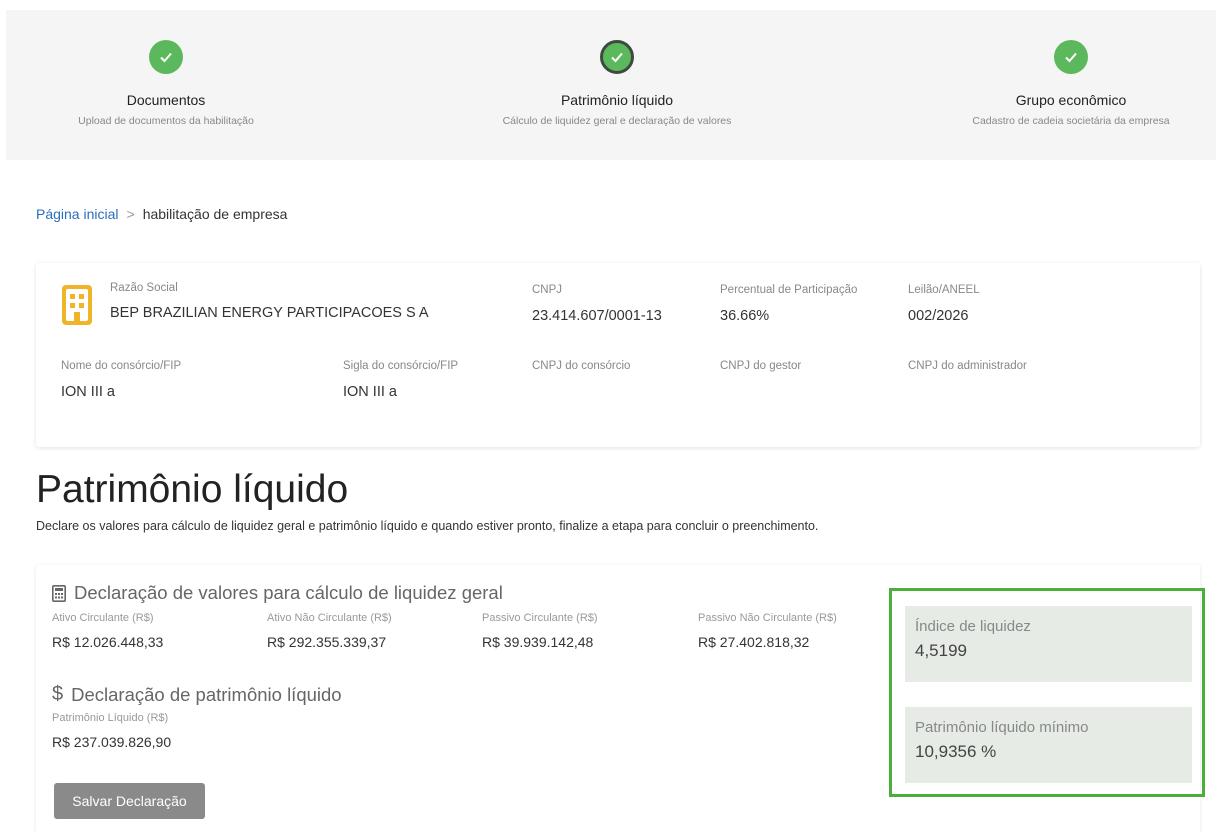 Image resolution: width=1216 pixels, height=832 pixels. What do you see at coordinates (956, 751) in the screenshot?
I see `kpi-value: 10,9356 %` at bounding box center [956, 751].